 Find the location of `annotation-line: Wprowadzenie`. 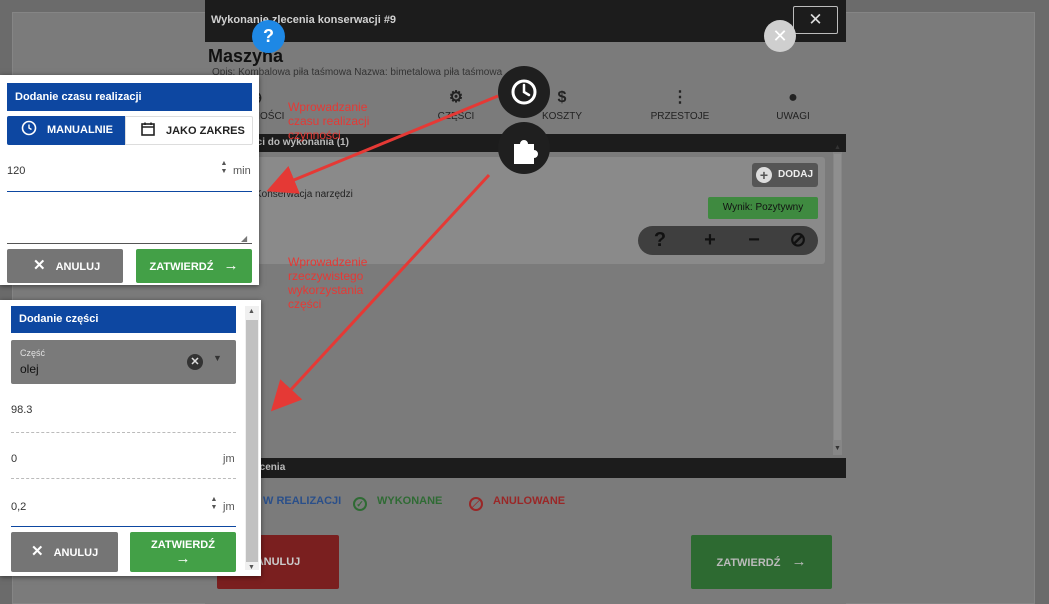

annotation-line: Wprowadzenie is located at coordinates (328, 262).